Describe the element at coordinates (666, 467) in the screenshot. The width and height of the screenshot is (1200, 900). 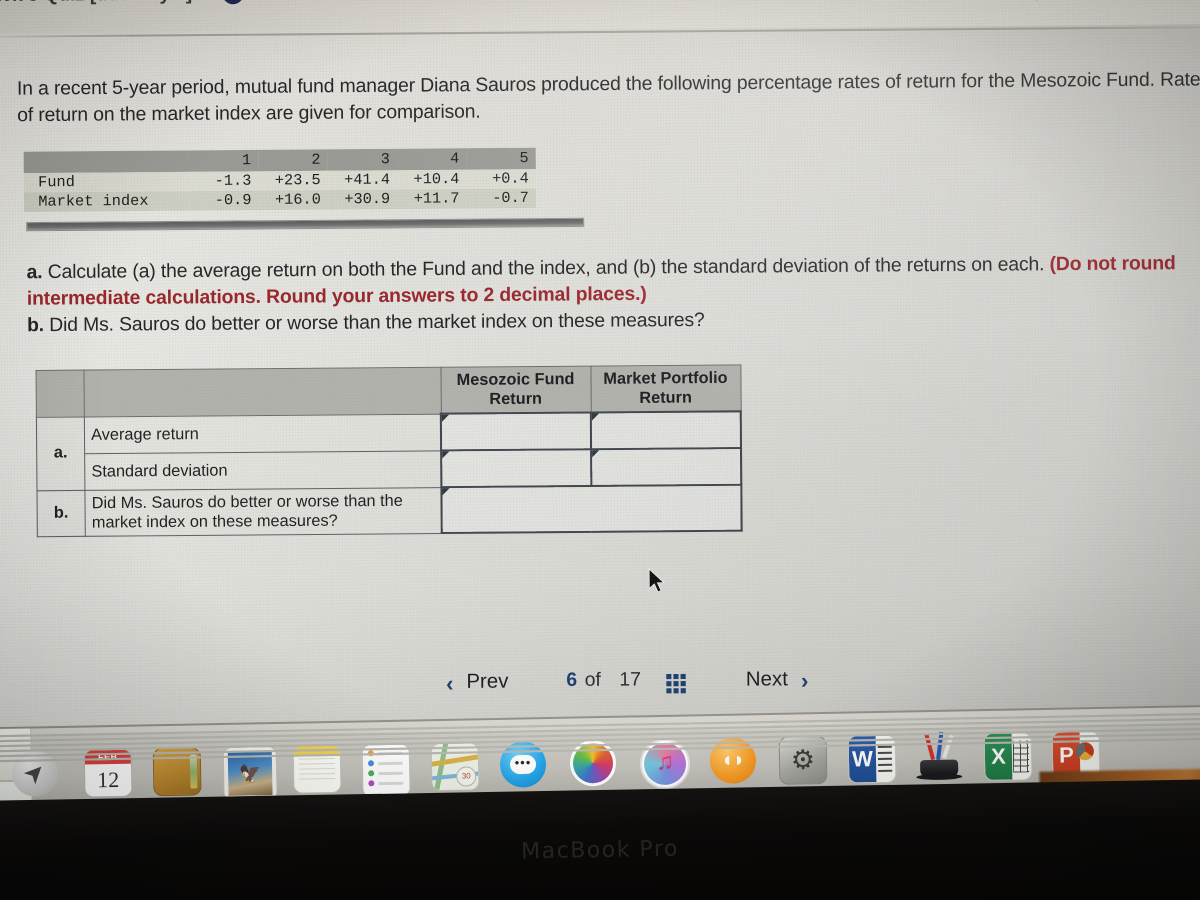
I see `input-standard-deviation-market` at that location.